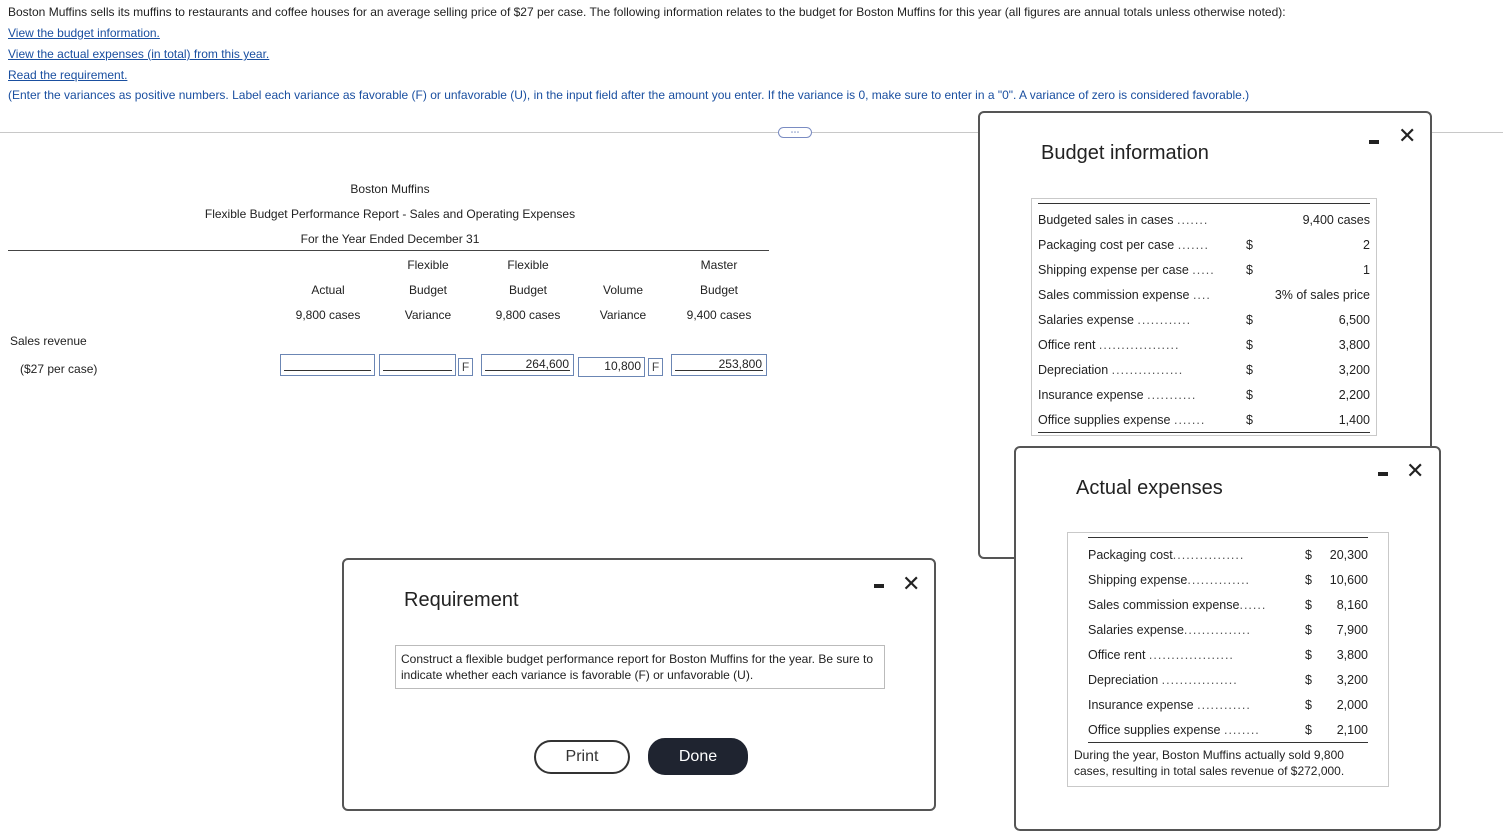 Image resolution: width=1503 pixels, height=831 pixels. I want to click on col-volvar-l3: Variance, so click(623, 315).